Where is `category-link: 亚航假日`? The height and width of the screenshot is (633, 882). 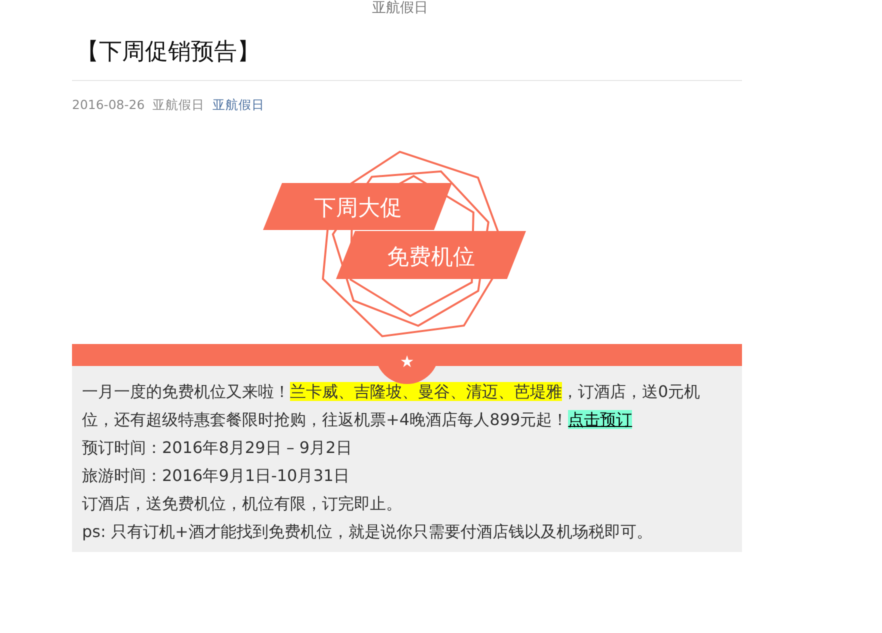 category-link: 亚航假日 is located at coordinates (238, 105).